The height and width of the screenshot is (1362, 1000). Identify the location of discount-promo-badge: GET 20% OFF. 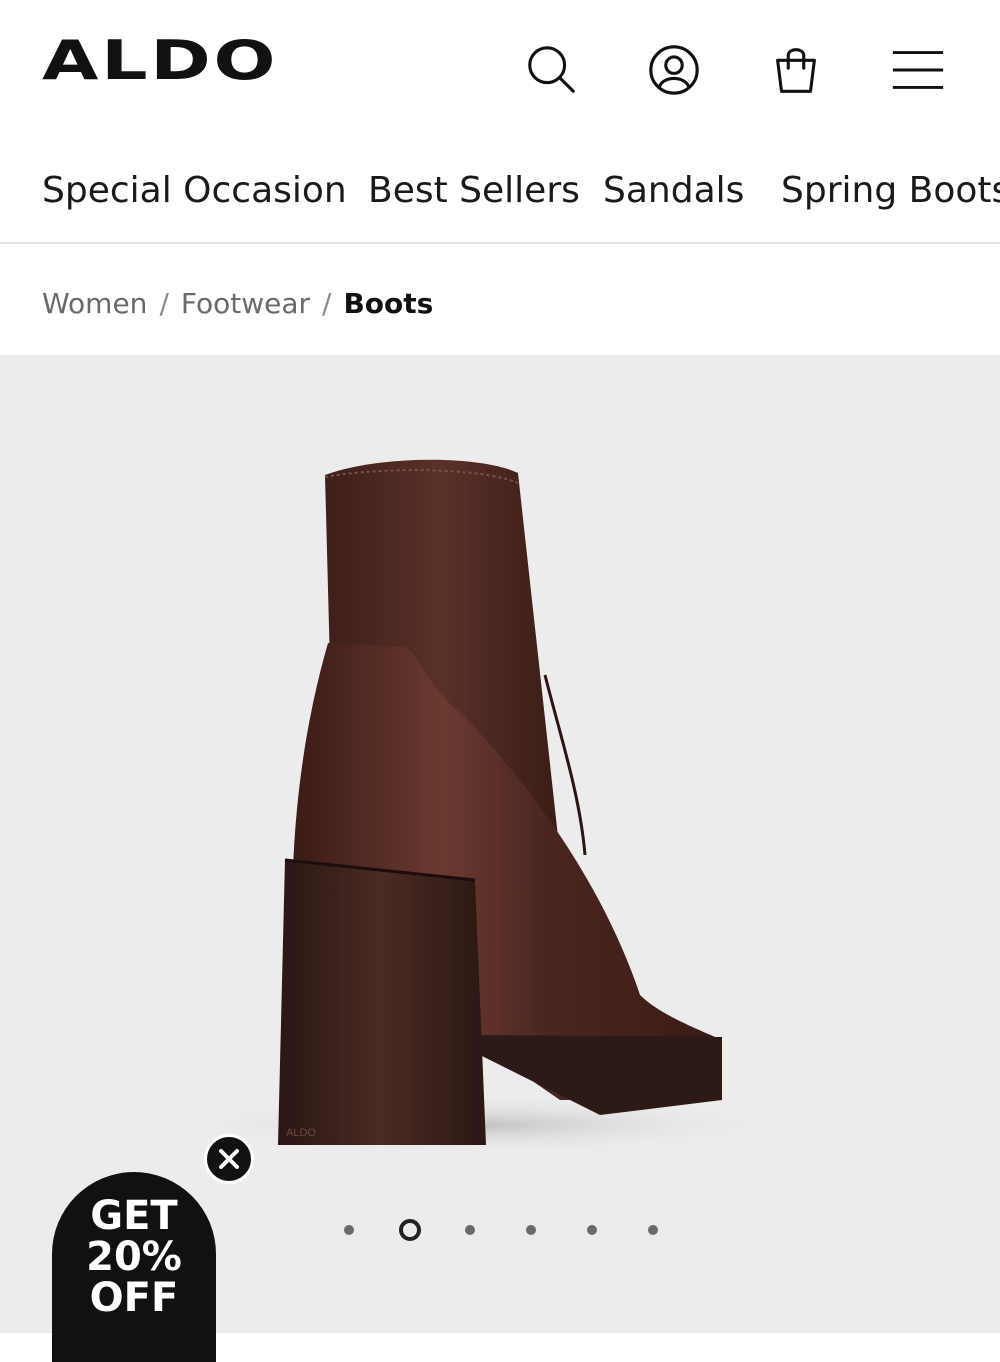
(134, 1267).